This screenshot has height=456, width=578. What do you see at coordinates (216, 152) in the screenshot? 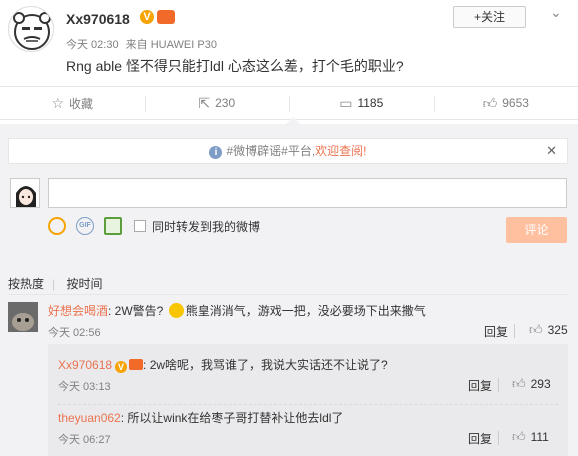
I see `info-icon: i` at bounding box center [216, 152].